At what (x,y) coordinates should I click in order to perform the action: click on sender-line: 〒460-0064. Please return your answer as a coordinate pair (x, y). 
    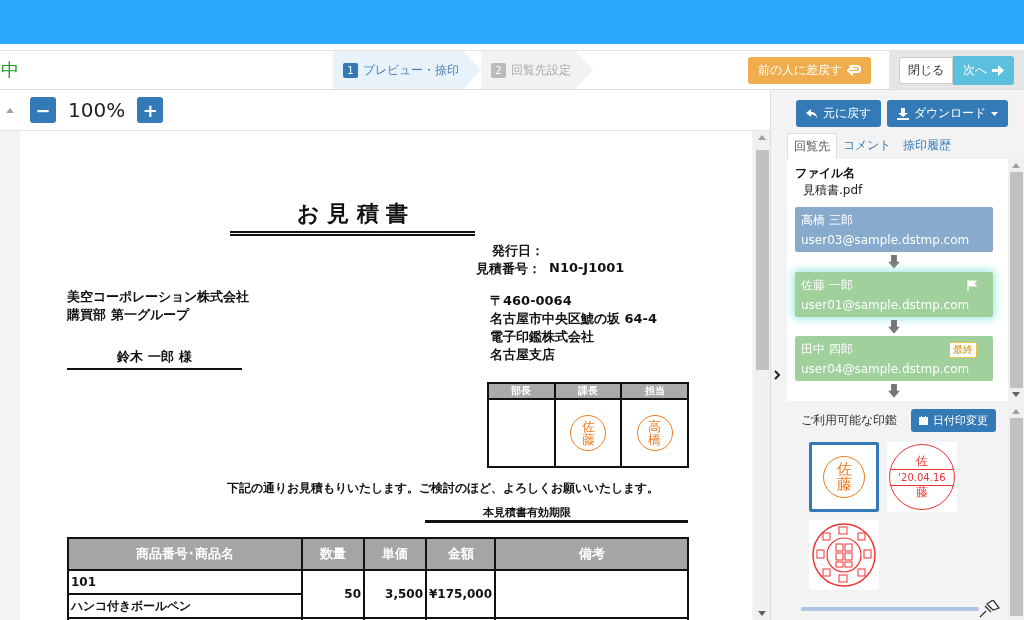
    Looking at the image, I should click on (531, 301).